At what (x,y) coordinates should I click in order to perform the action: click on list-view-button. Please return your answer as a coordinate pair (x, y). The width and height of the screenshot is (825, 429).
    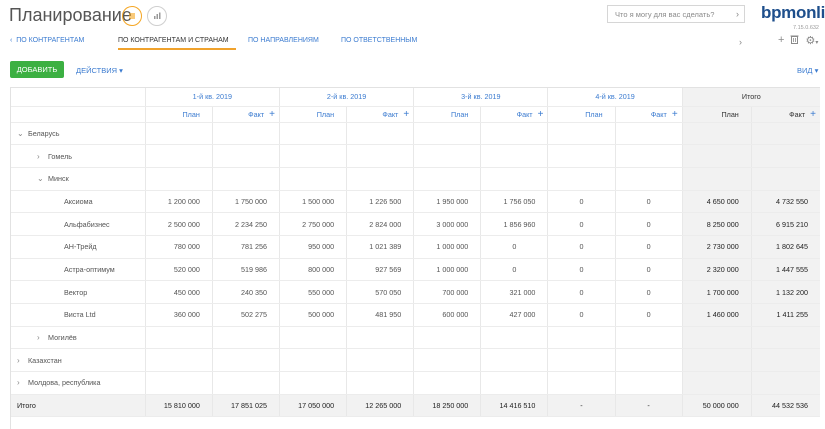
    Looking at the image, I should click on (132, 16).